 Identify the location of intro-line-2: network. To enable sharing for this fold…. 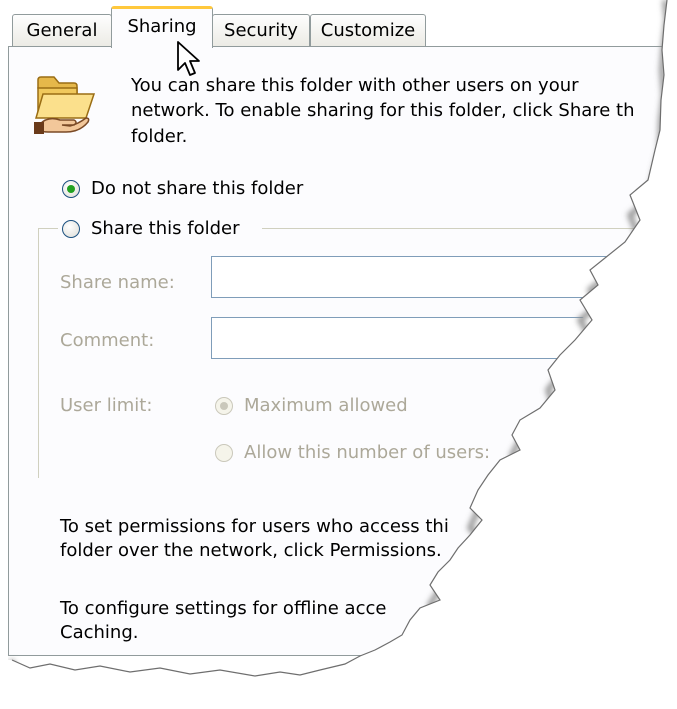
(383, 110).